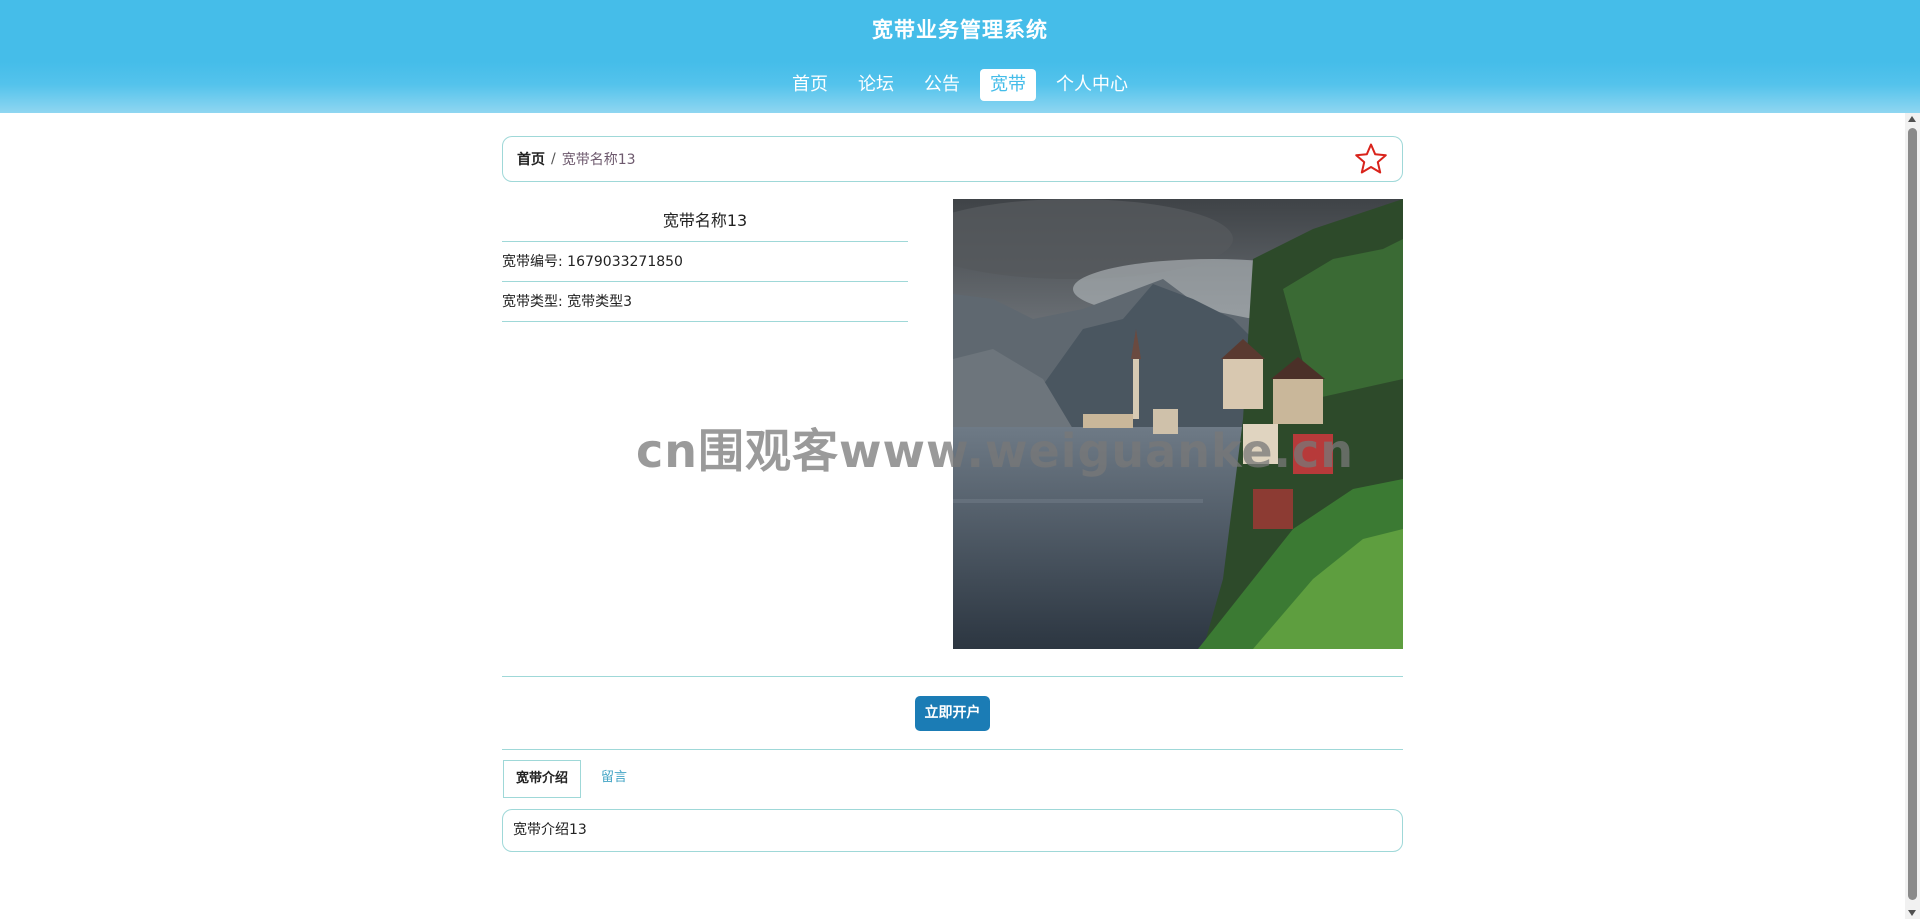 This screenshot has width=1920, height=919. Describe the element at coordinates (1008, 85) in the screenshot. I see `nav-item-broadband: 宽带` at that location.